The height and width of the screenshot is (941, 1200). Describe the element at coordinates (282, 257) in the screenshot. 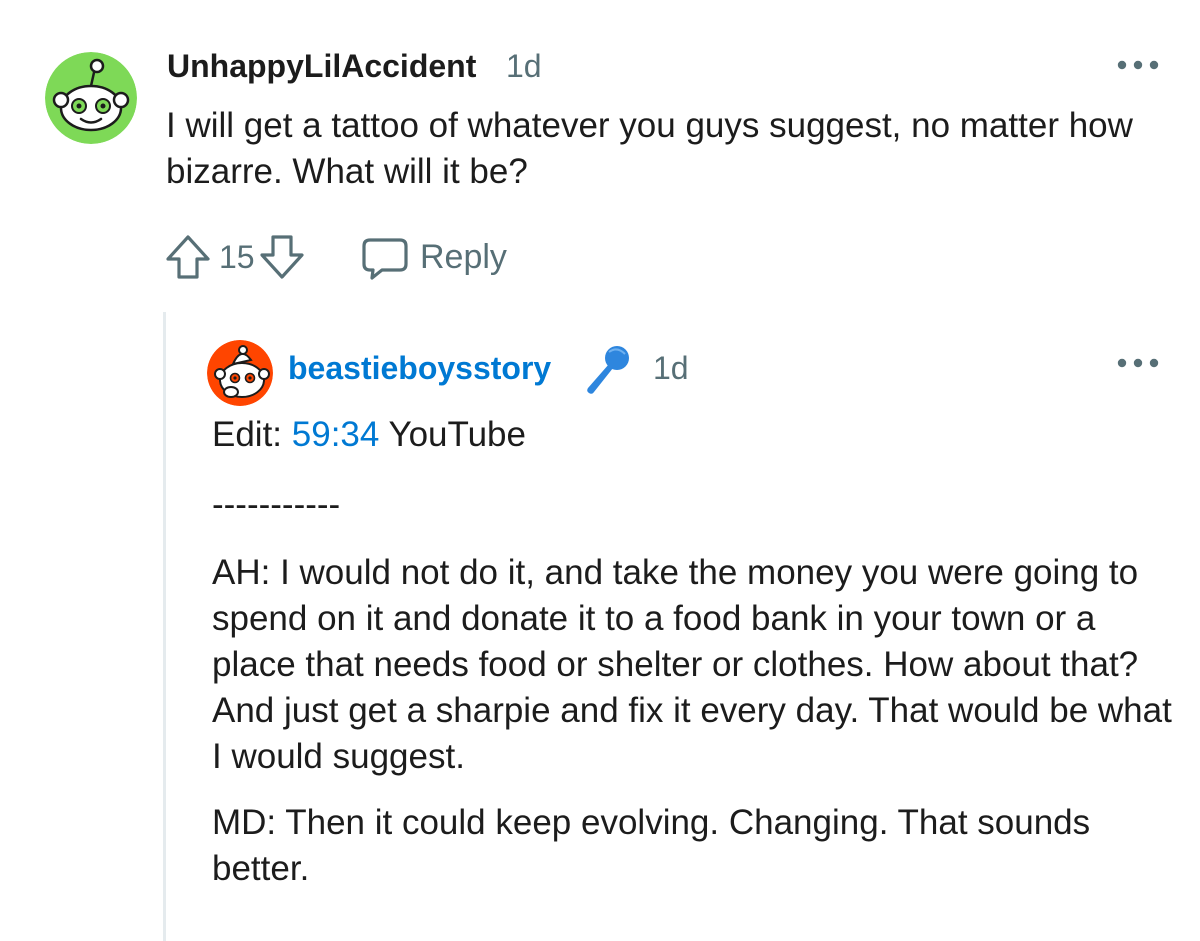

I see `downvote-icon` at that location.